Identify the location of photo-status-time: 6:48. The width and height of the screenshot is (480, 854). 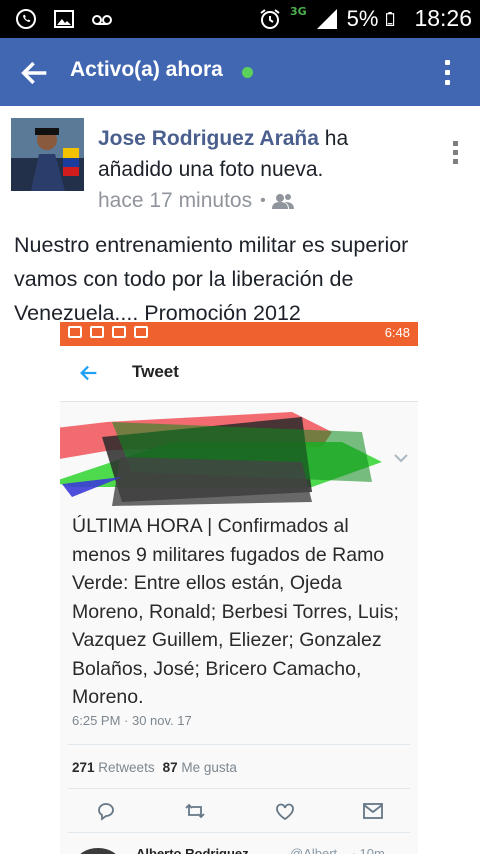
(397, 332).